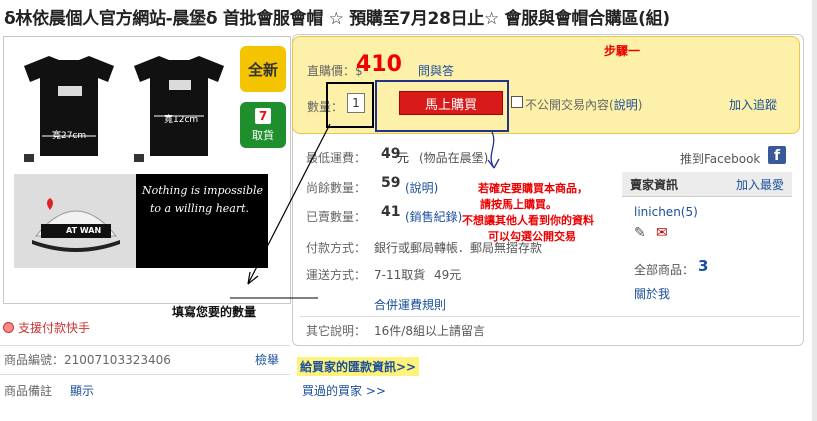 Image resolution: width=817 pixels, height=421 pixels. Describe the element at coordinates (814, 210) in the screenshot. I see `scrollbar` at that location.